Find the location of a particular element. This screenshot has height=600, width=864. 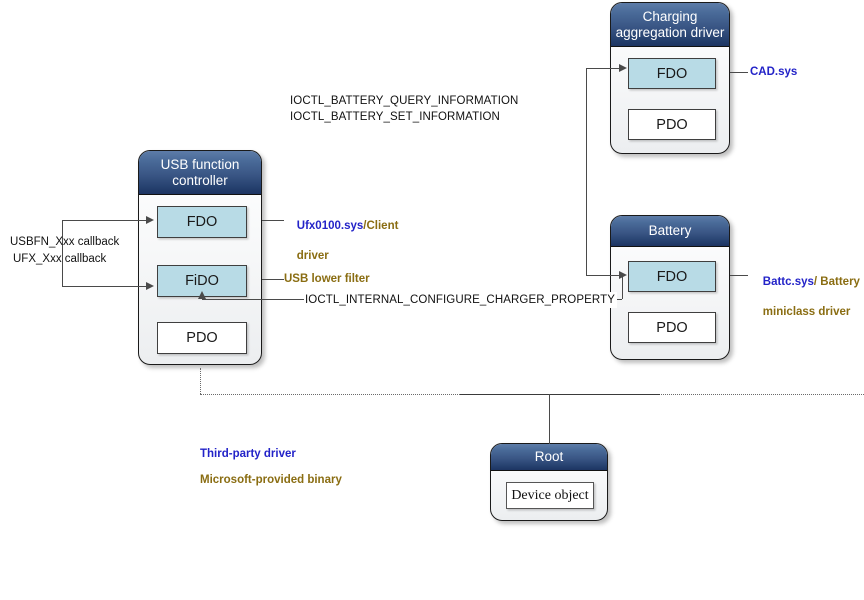

stack-title-root: Root is located at coordinates (549, 457).